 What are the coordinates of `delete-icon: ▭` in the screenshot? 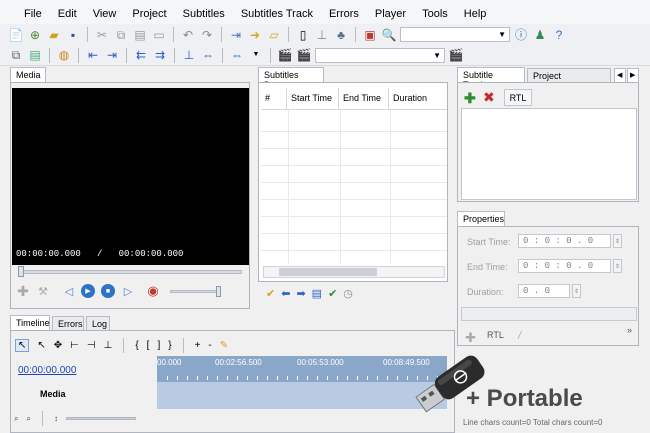 It's located at (159, 35).